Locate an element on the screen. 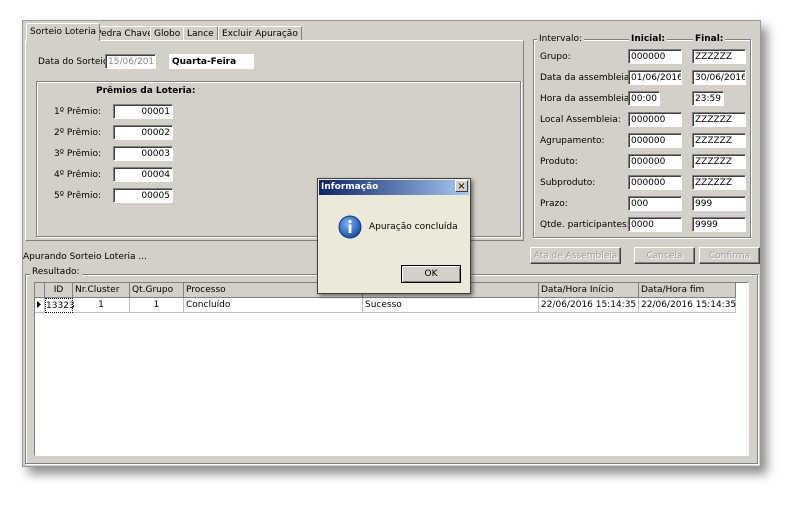  tab-excluir-apuracao: Excluir Apuração is located at coordinates (260, 33).